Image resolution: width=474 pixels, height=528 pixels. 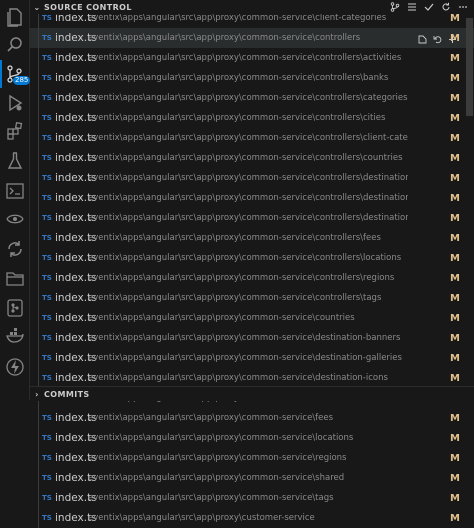 What do you see at coordinates (15, 336) in the screenshot?
I see `docker-icon` at bounding box center [15, 336].